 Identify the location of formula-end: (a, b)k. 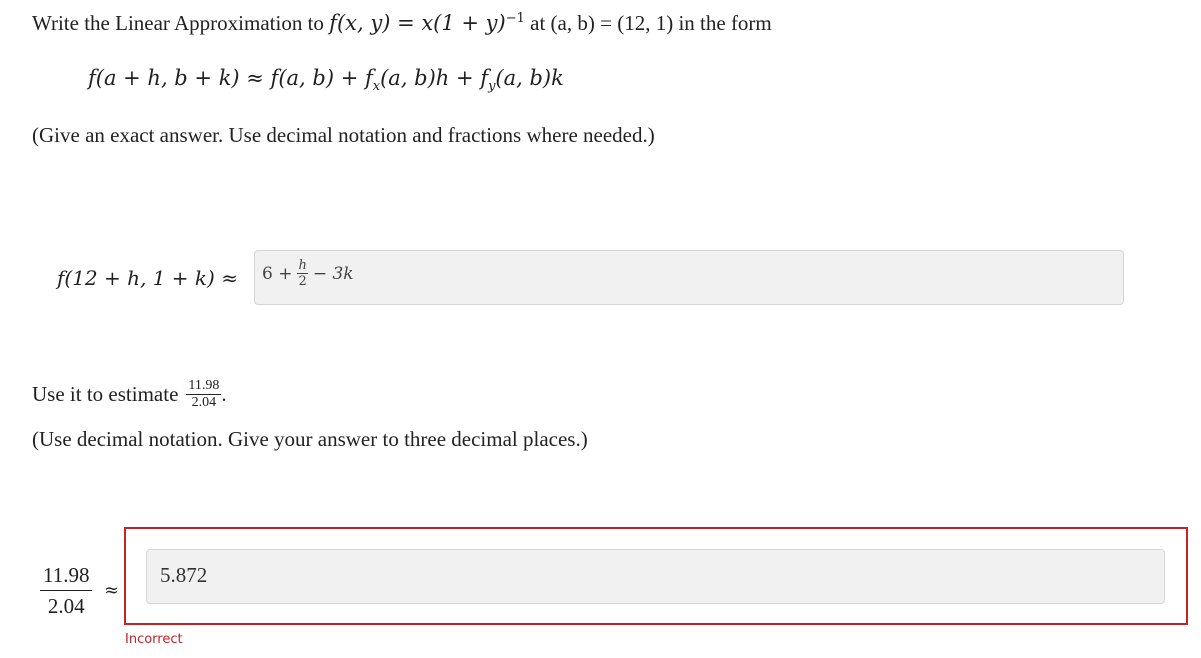
(529, 78).